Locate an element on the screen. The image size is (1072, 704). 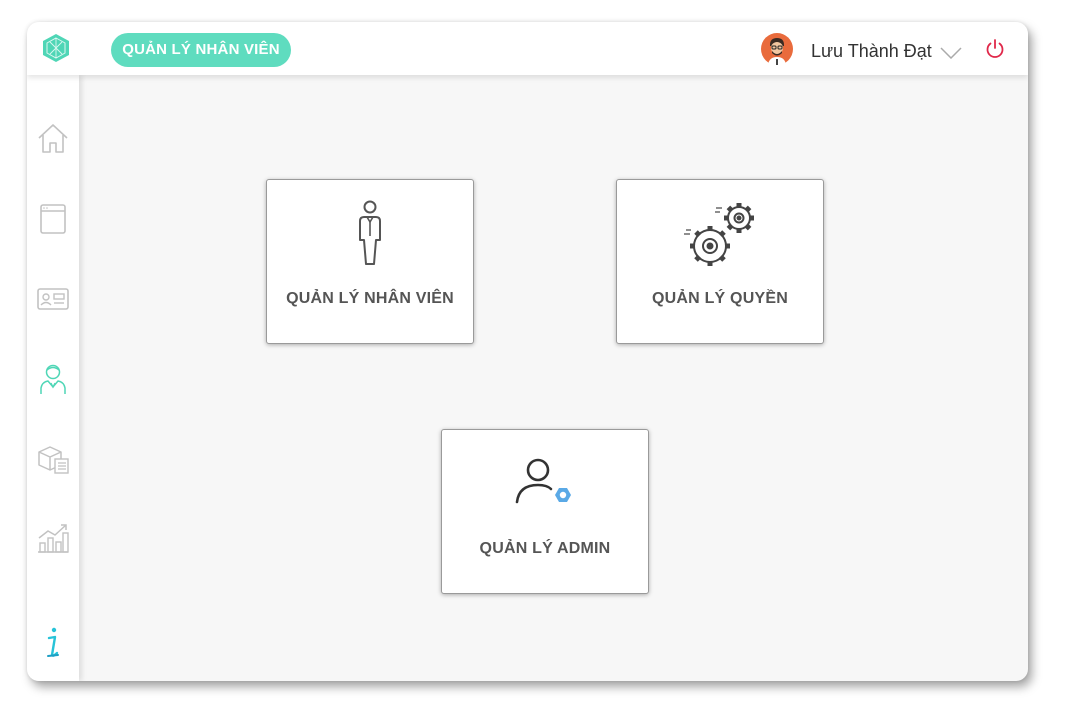
admin-management-card: QUẢN LÝ ADMIN is located at coordinates (545, 511).